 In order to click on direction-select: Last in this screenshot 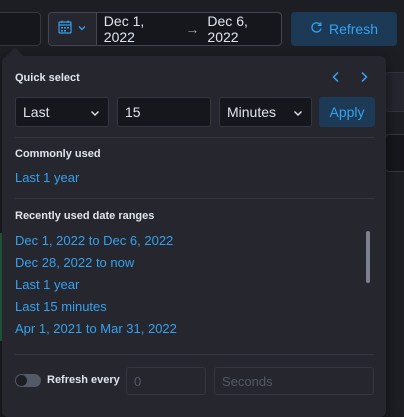, I will do `click(62, 112)`.